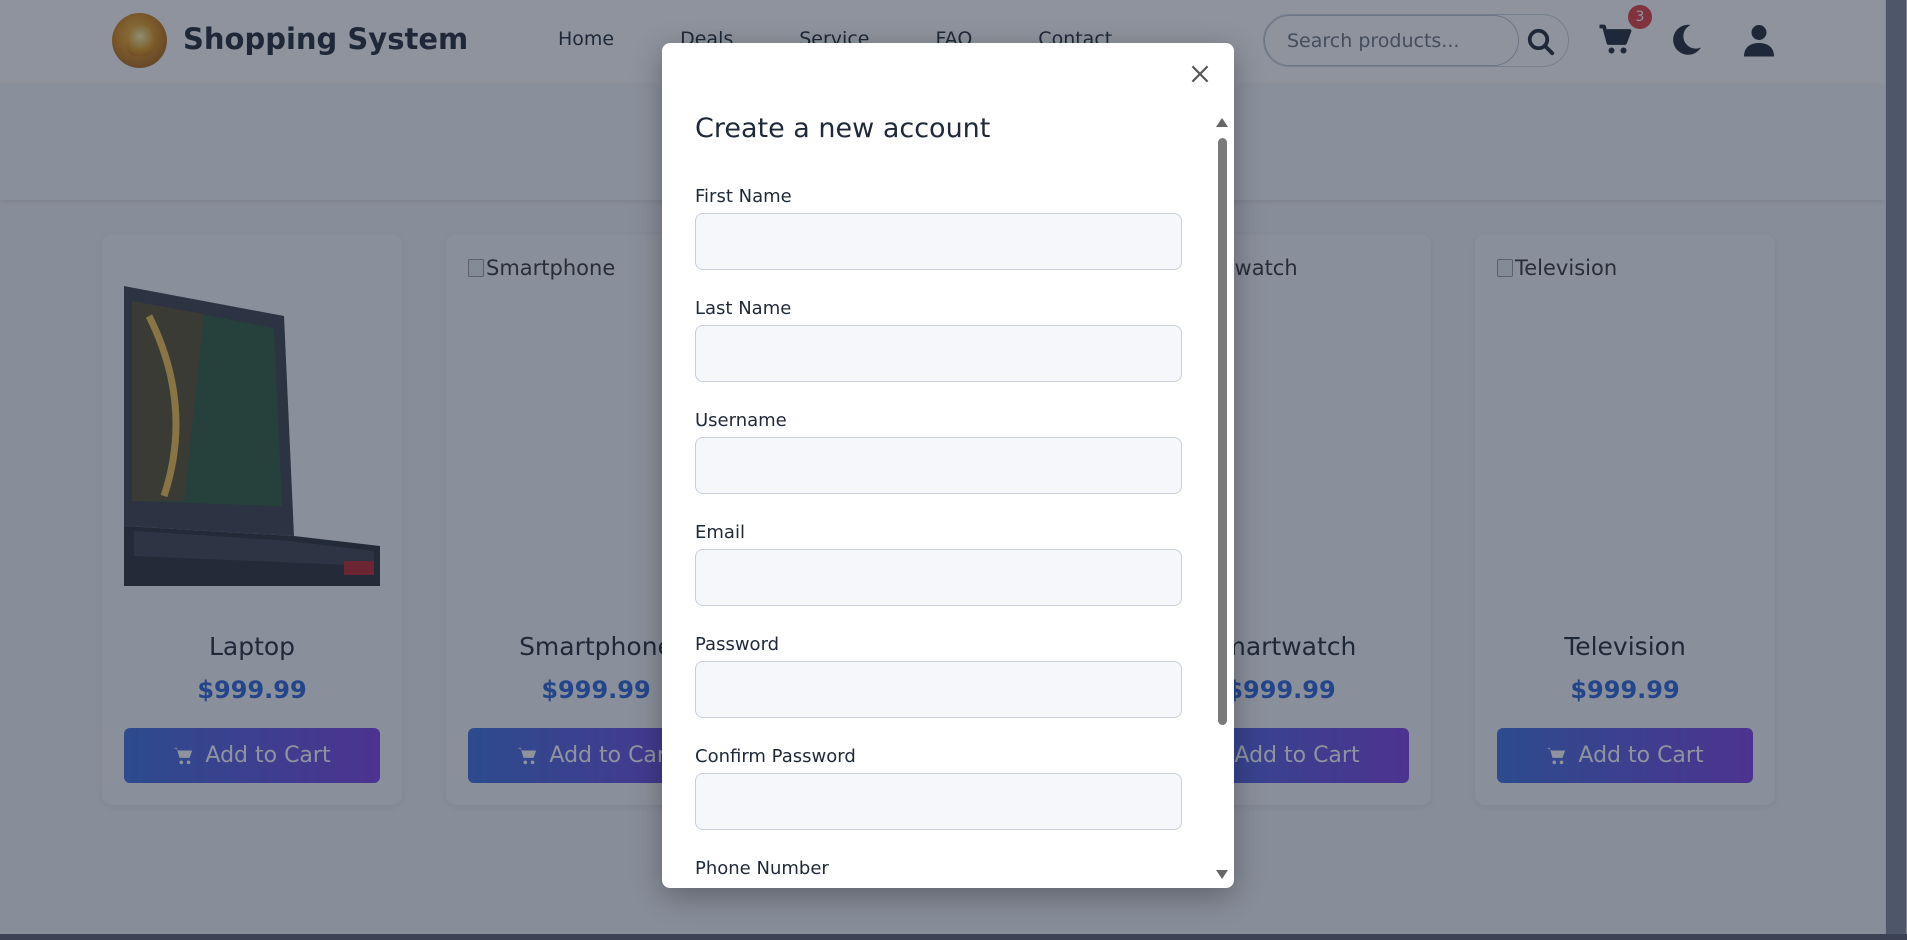  Describe the element at coordinates (1222, 874) in the screenshot. I see `scroll-down-arrow` at that location.